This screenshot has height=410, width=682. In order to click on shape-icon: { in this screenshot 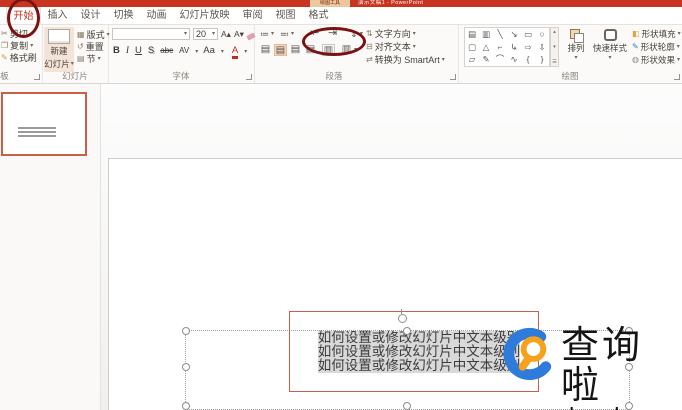, I will do `click(528, 59)`.